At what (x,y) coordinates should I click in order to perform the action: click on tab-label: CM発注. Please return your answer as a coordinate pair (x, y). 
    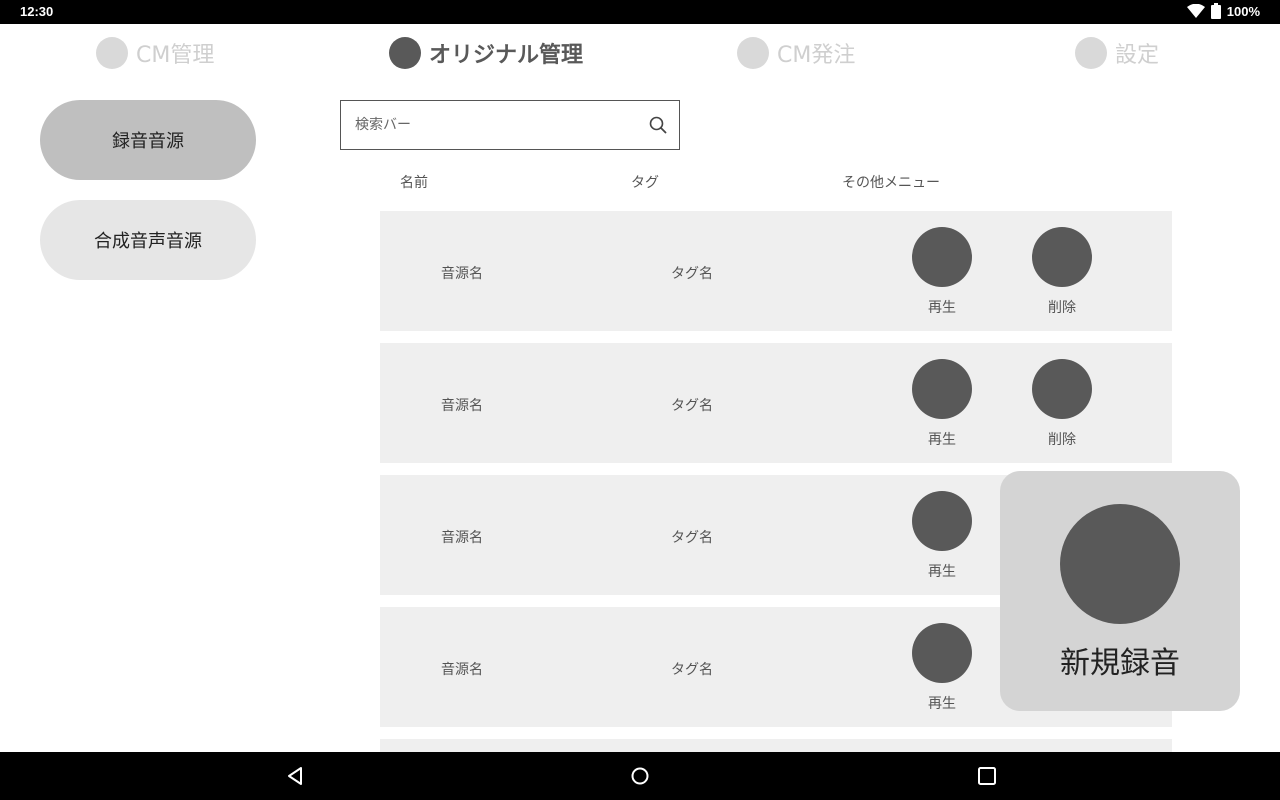
    Looking at the image, I should click on (816, 55).